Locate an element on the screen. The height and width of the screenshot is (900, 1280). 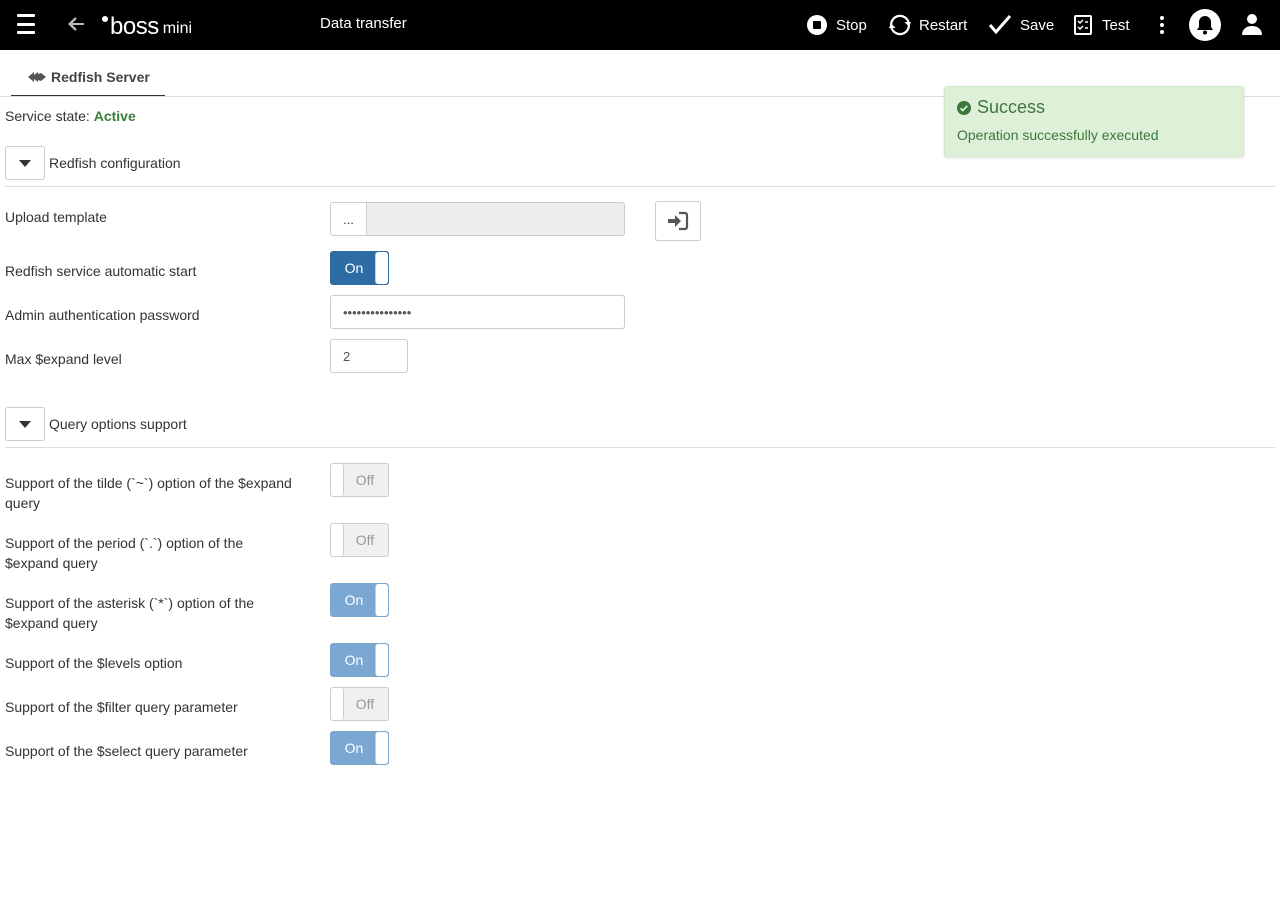
more-options-icon is located at coordinates (1162, 25).